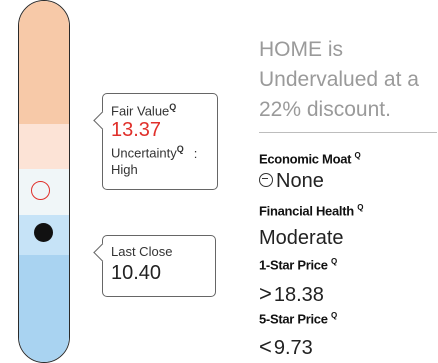 The width and height of the screenshot is (438, 363). Describe the element at coordinates (265, 346) in the screenshot. I see `less-than-icon: <` at that location.